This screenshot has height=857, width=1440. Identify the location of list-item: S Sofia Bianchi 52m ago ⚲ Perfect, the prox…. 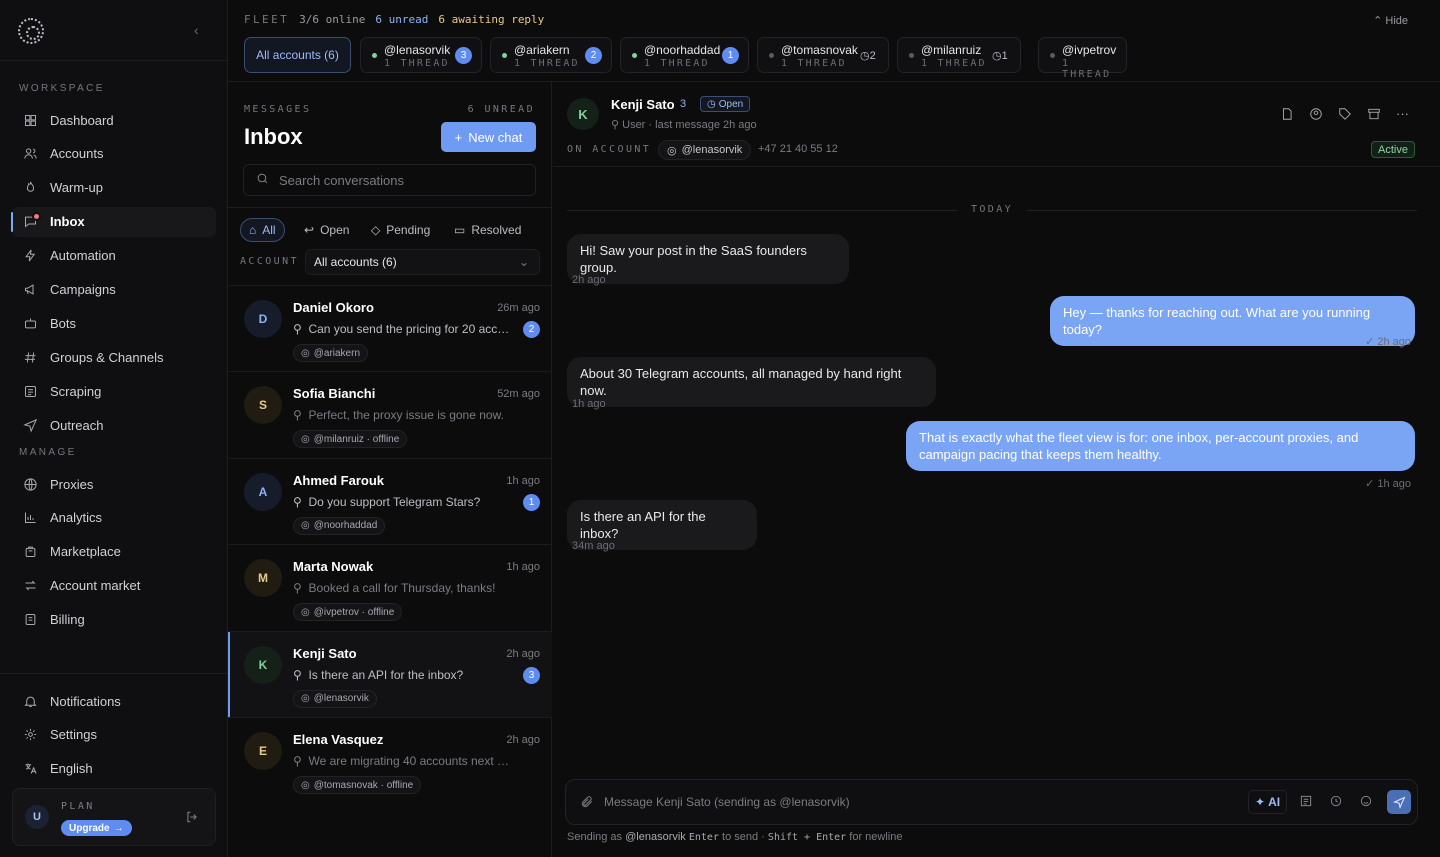
(390, 414).